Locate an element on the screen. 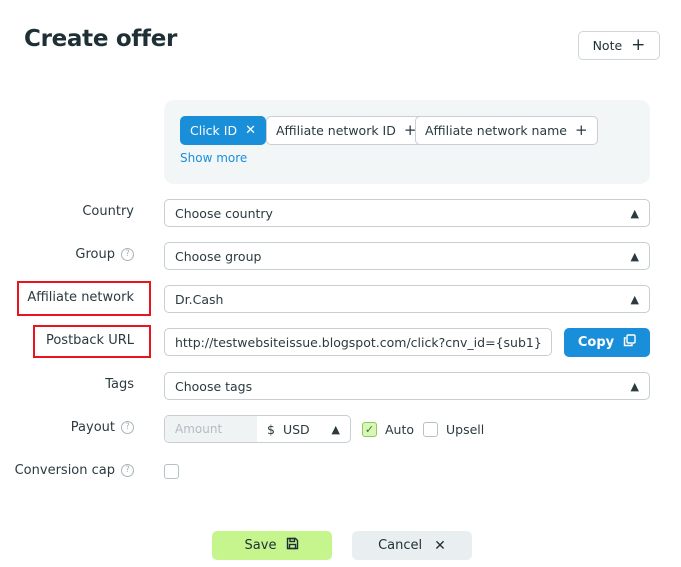 The image size is (681, 567). affiliate-network-label-text: Affiliate network is located at coordinates (80, 297).